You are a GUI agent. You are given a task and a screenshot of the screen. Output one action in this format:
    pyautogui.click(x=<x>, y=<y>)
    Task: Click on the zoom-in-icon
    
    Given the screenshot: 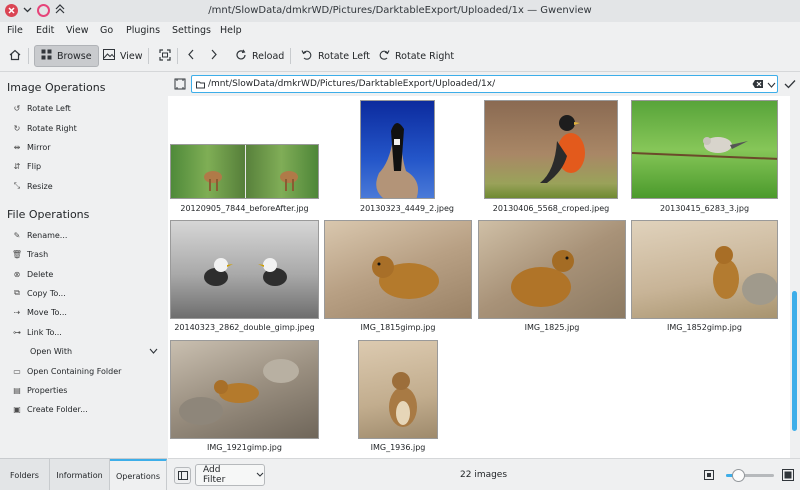 What is the action you would take?
    pyautogui.click(x=788, y=476)
    